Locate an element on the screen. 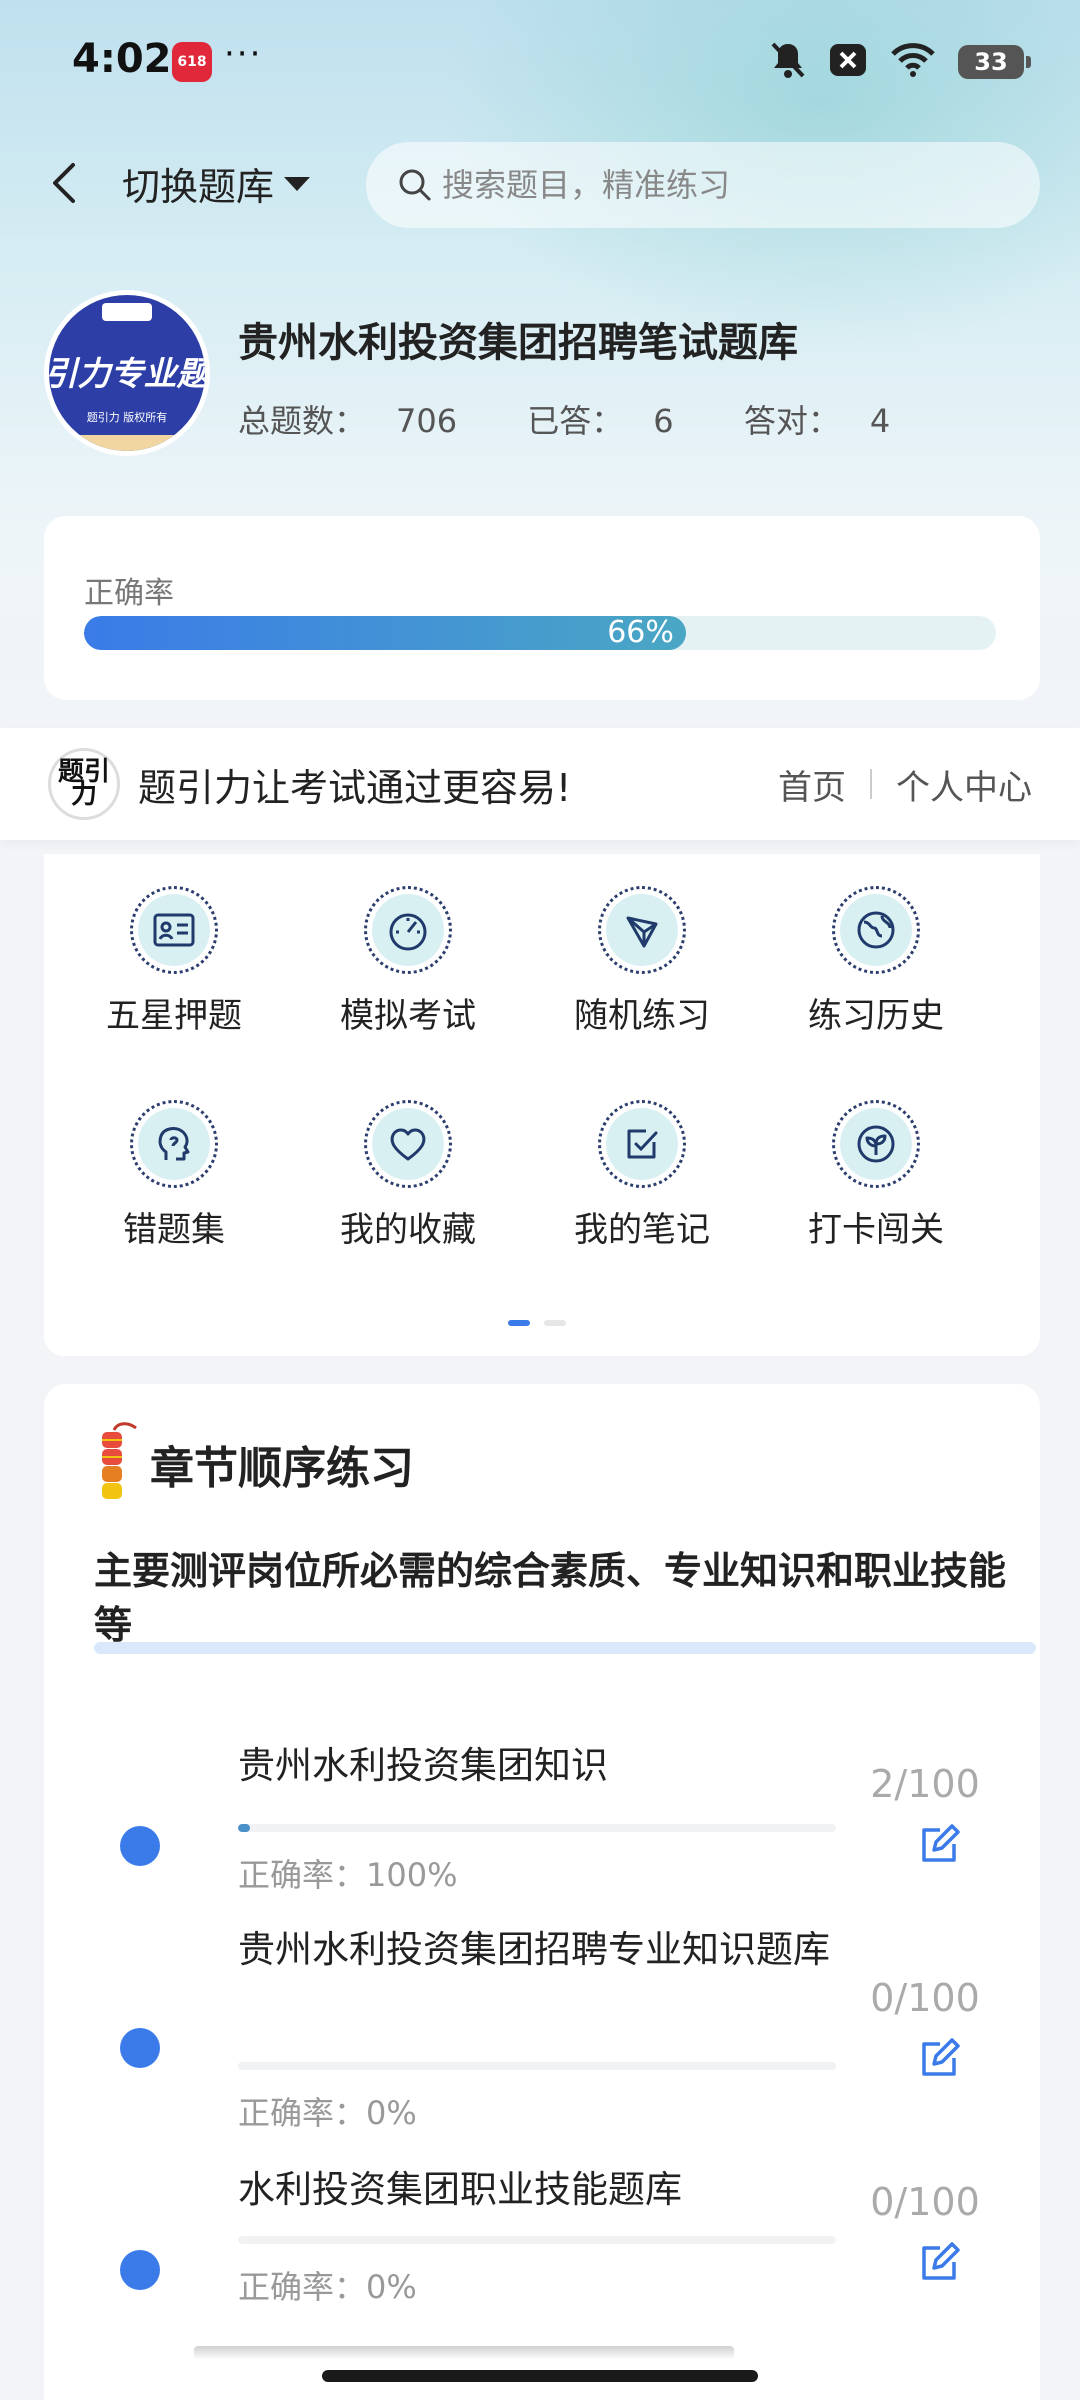 The image size is (1080, 2400). checklist-icon is located at coordinates (642, 1144).